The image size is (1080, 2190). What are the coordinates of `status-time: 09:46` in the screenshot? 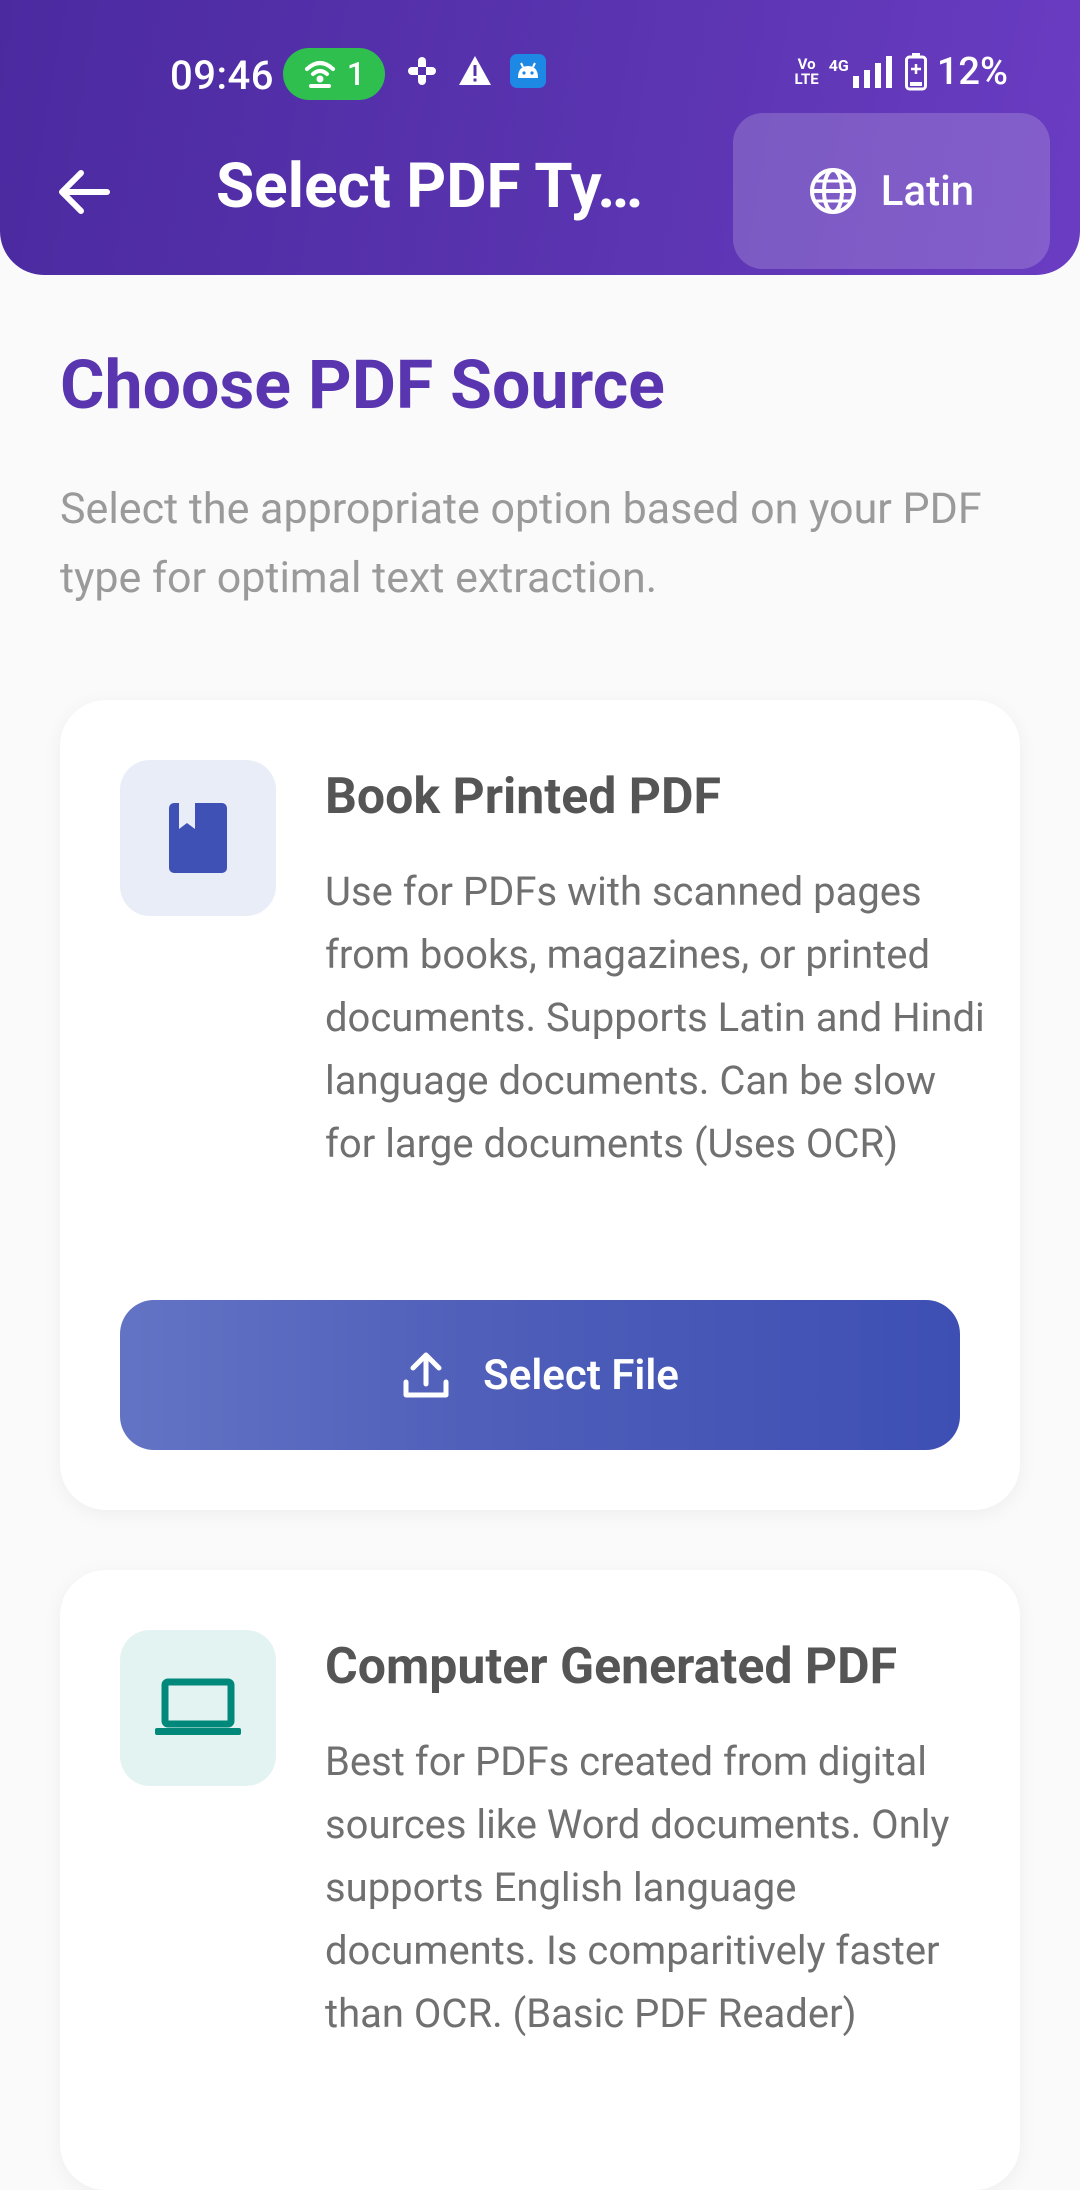 It's located at (222, 75).